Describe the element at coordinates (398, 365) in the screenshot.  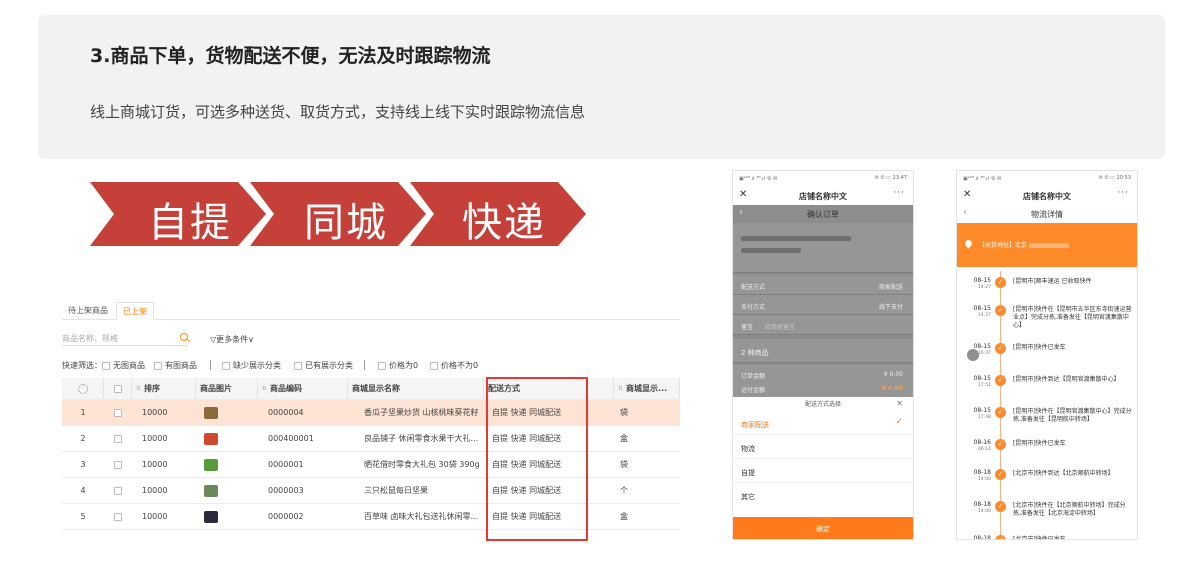
I see `filter-price-zero: 价格为0` at that location.